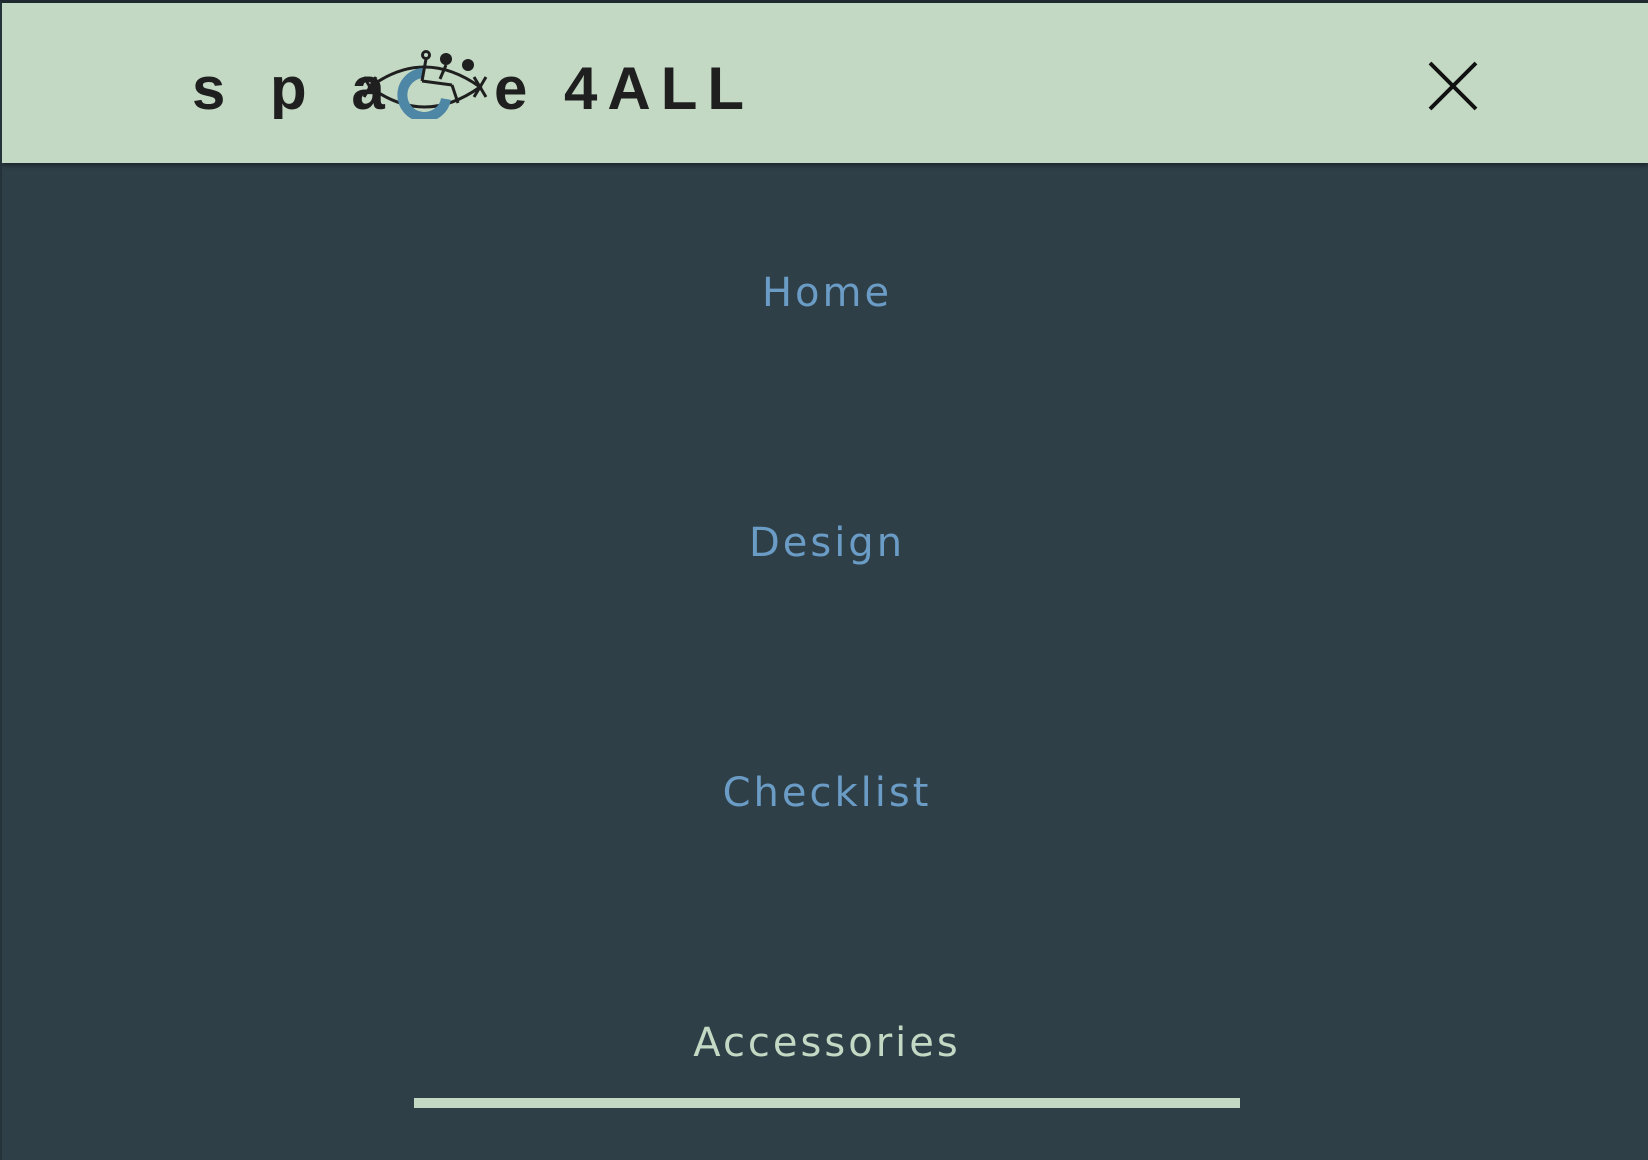  Describe the element at coordinates (472, 86) in the screenshot. I see `logo-graphic: s p a e 4ALL` at that location.